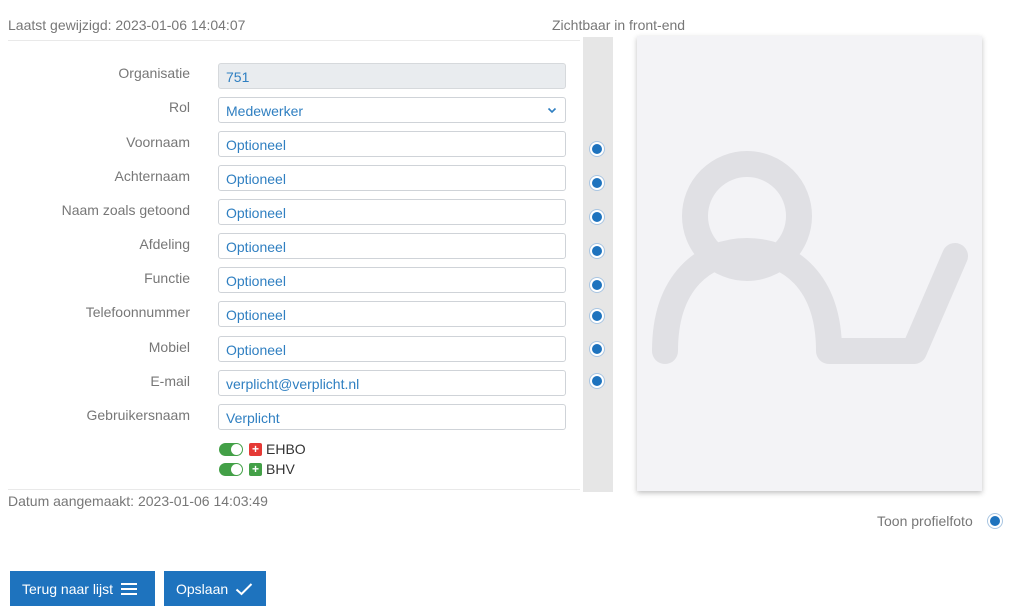  Describe the element at coordinates (256, 179) in the screenshot. I see `achternaam-placeholder: Optioneel` at that location.